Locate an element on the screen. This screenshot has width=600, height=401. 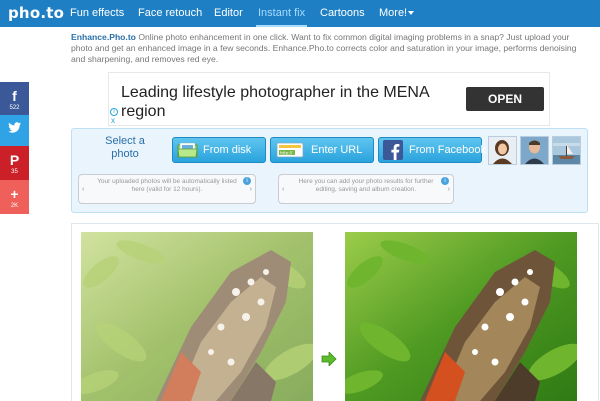
sample-photo-man is located at coordinates (534, 150).